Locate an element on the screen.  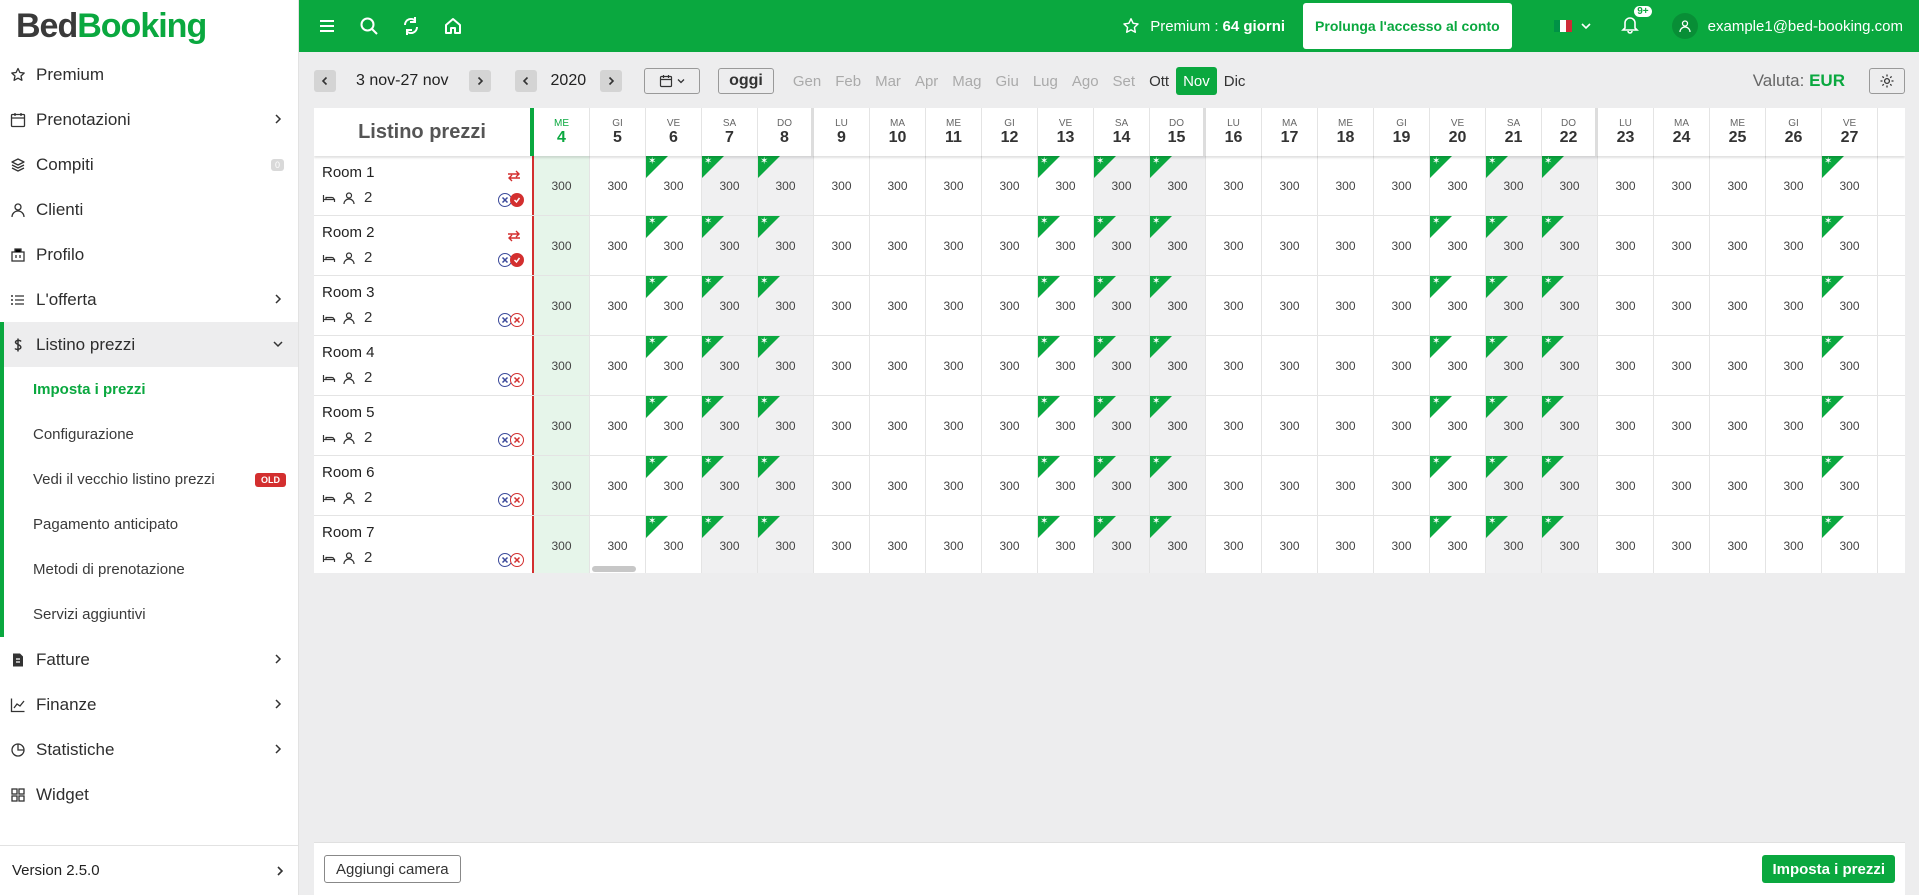
horizontal-scrollbar is located at coordinates (614, 569).